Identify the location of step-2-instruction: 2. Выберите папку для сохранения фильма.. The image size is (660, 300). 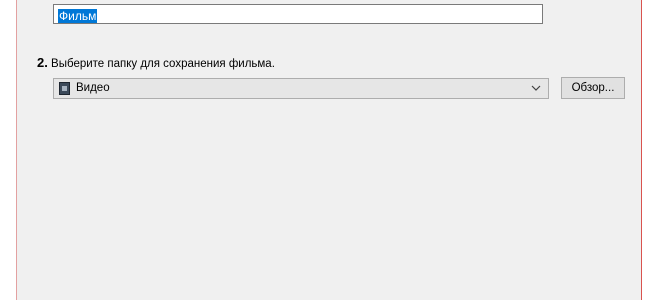
(156, 62).